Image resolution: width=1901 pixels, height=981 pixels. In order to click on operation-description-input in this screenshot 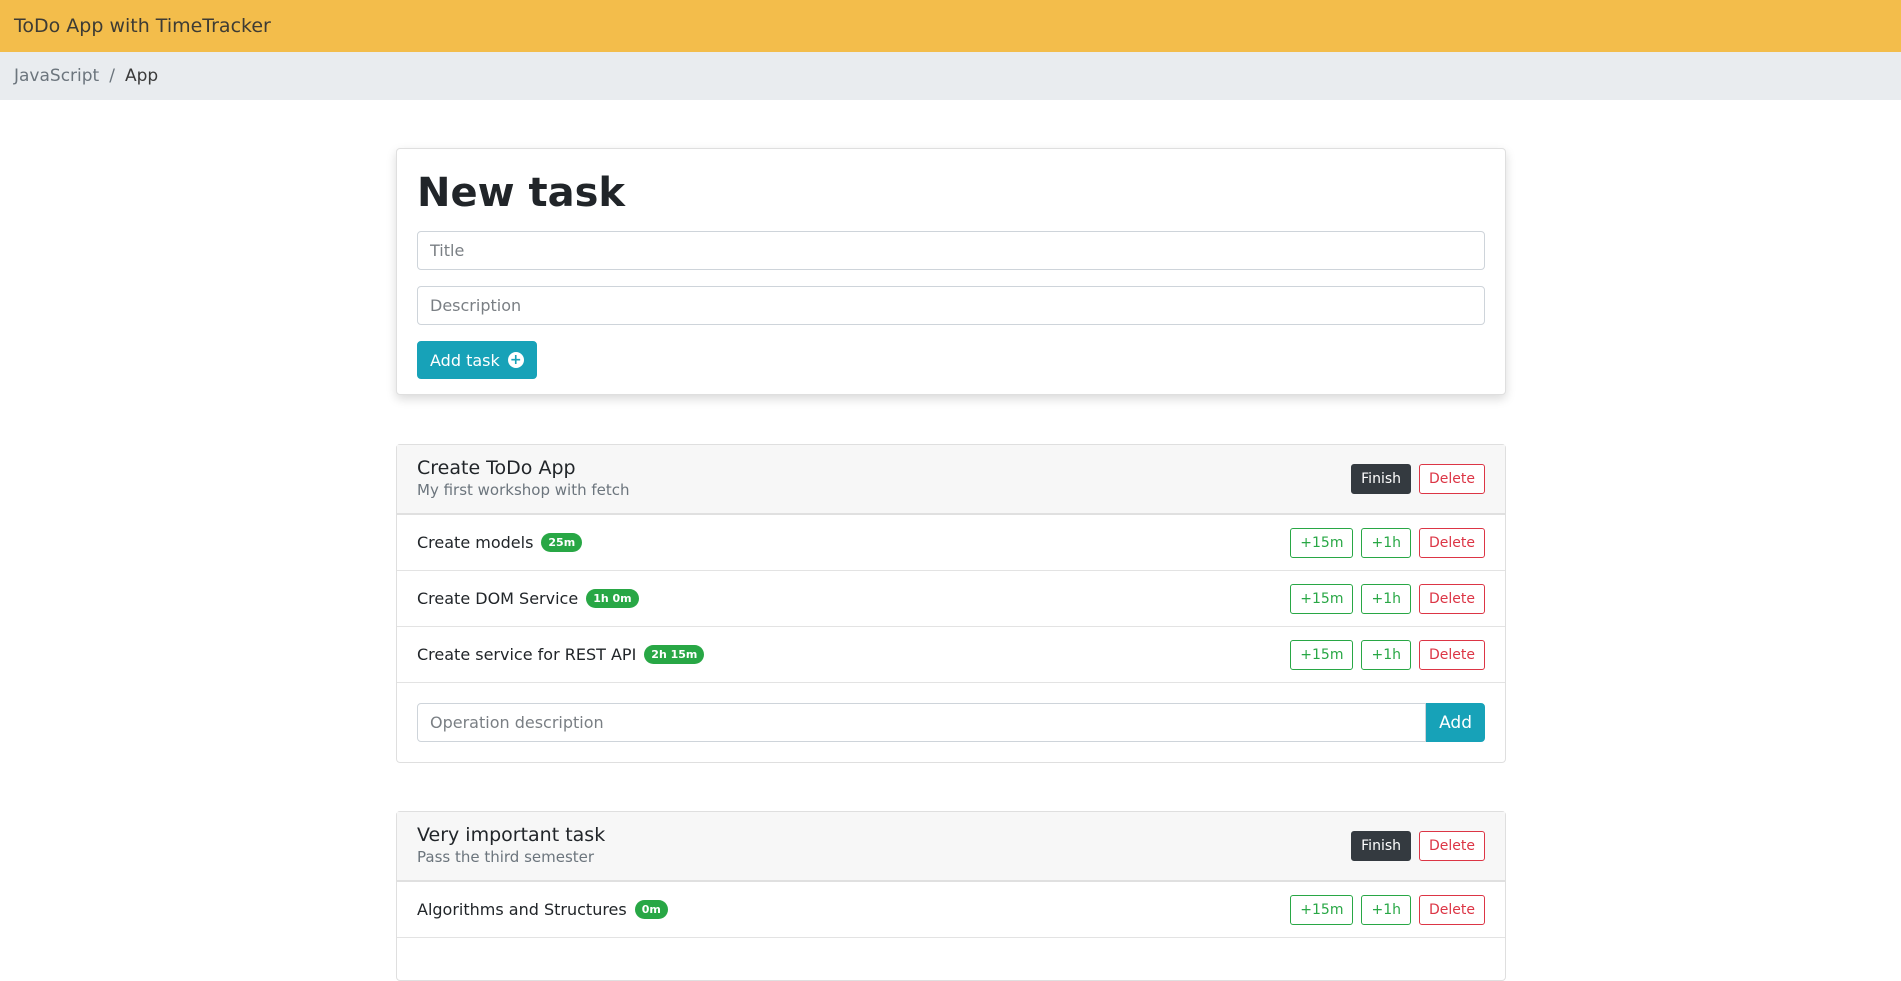, I will do `click(922, 722)`.